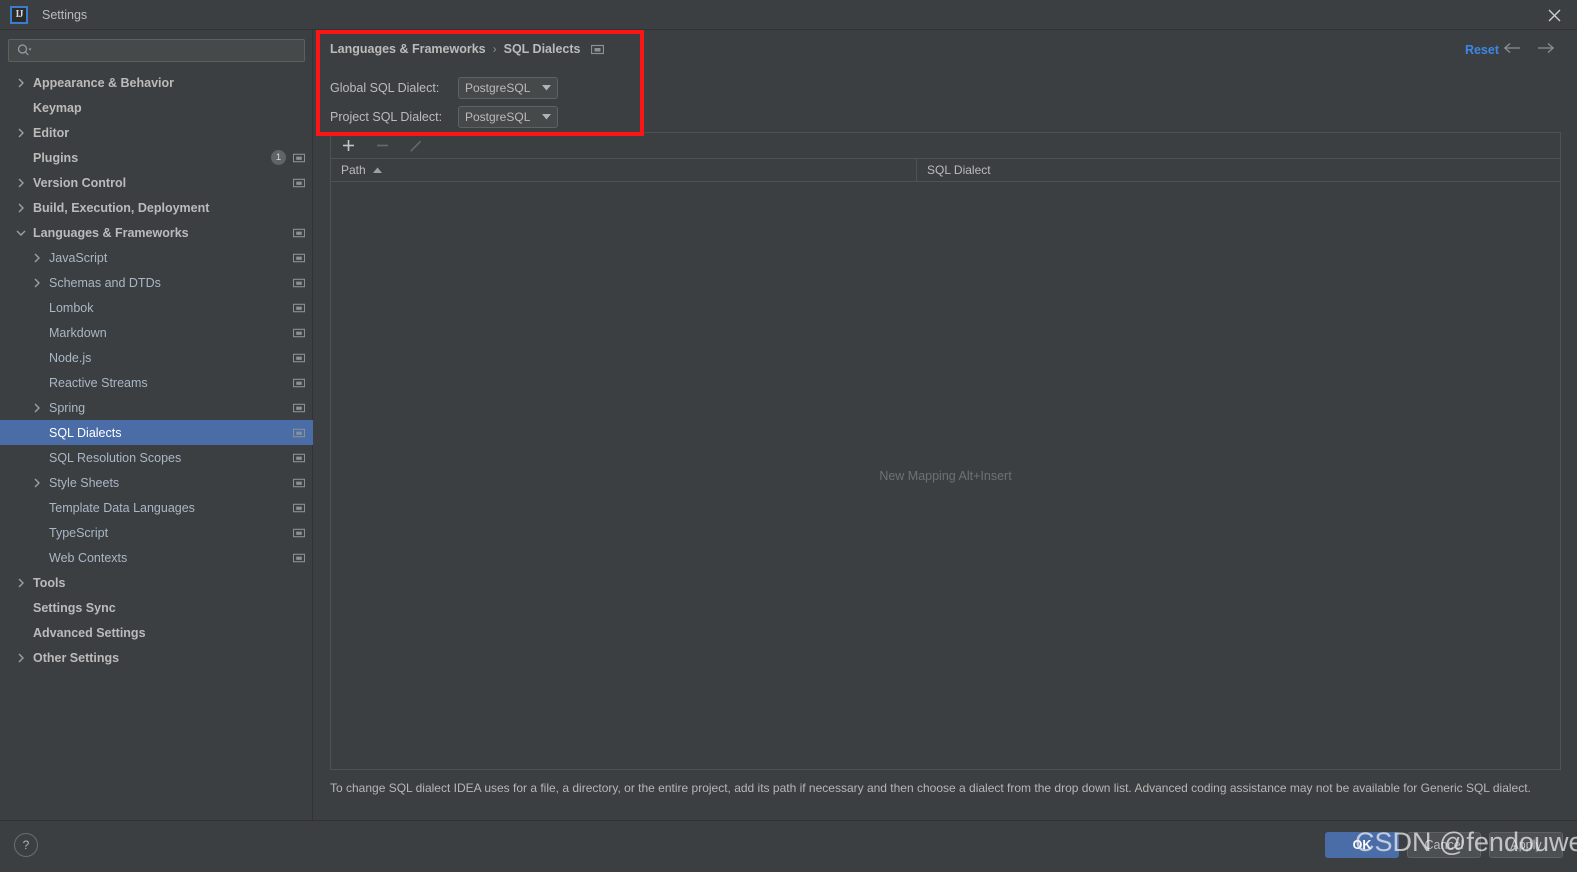 The height and width of the screenshot is (872, 1577). I want to click on remove-mapping-button, so click(382, 146).